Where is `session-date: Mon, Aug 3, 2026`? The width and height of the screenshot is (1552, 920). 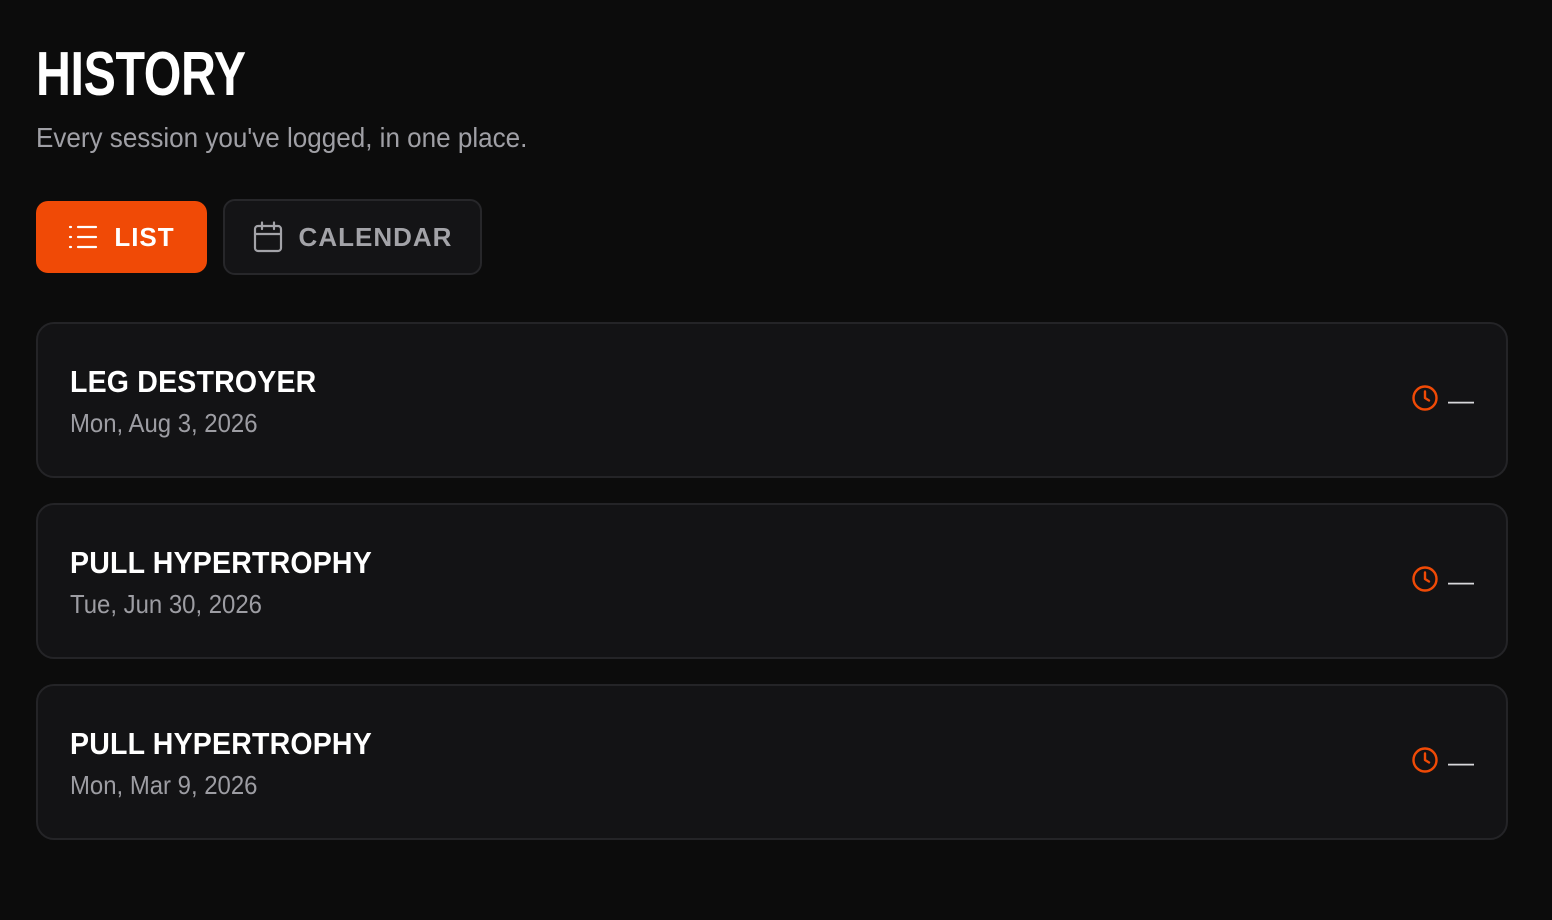
session-date: Mon, Aug 3, 2026 is located at coordinates (164, 423).